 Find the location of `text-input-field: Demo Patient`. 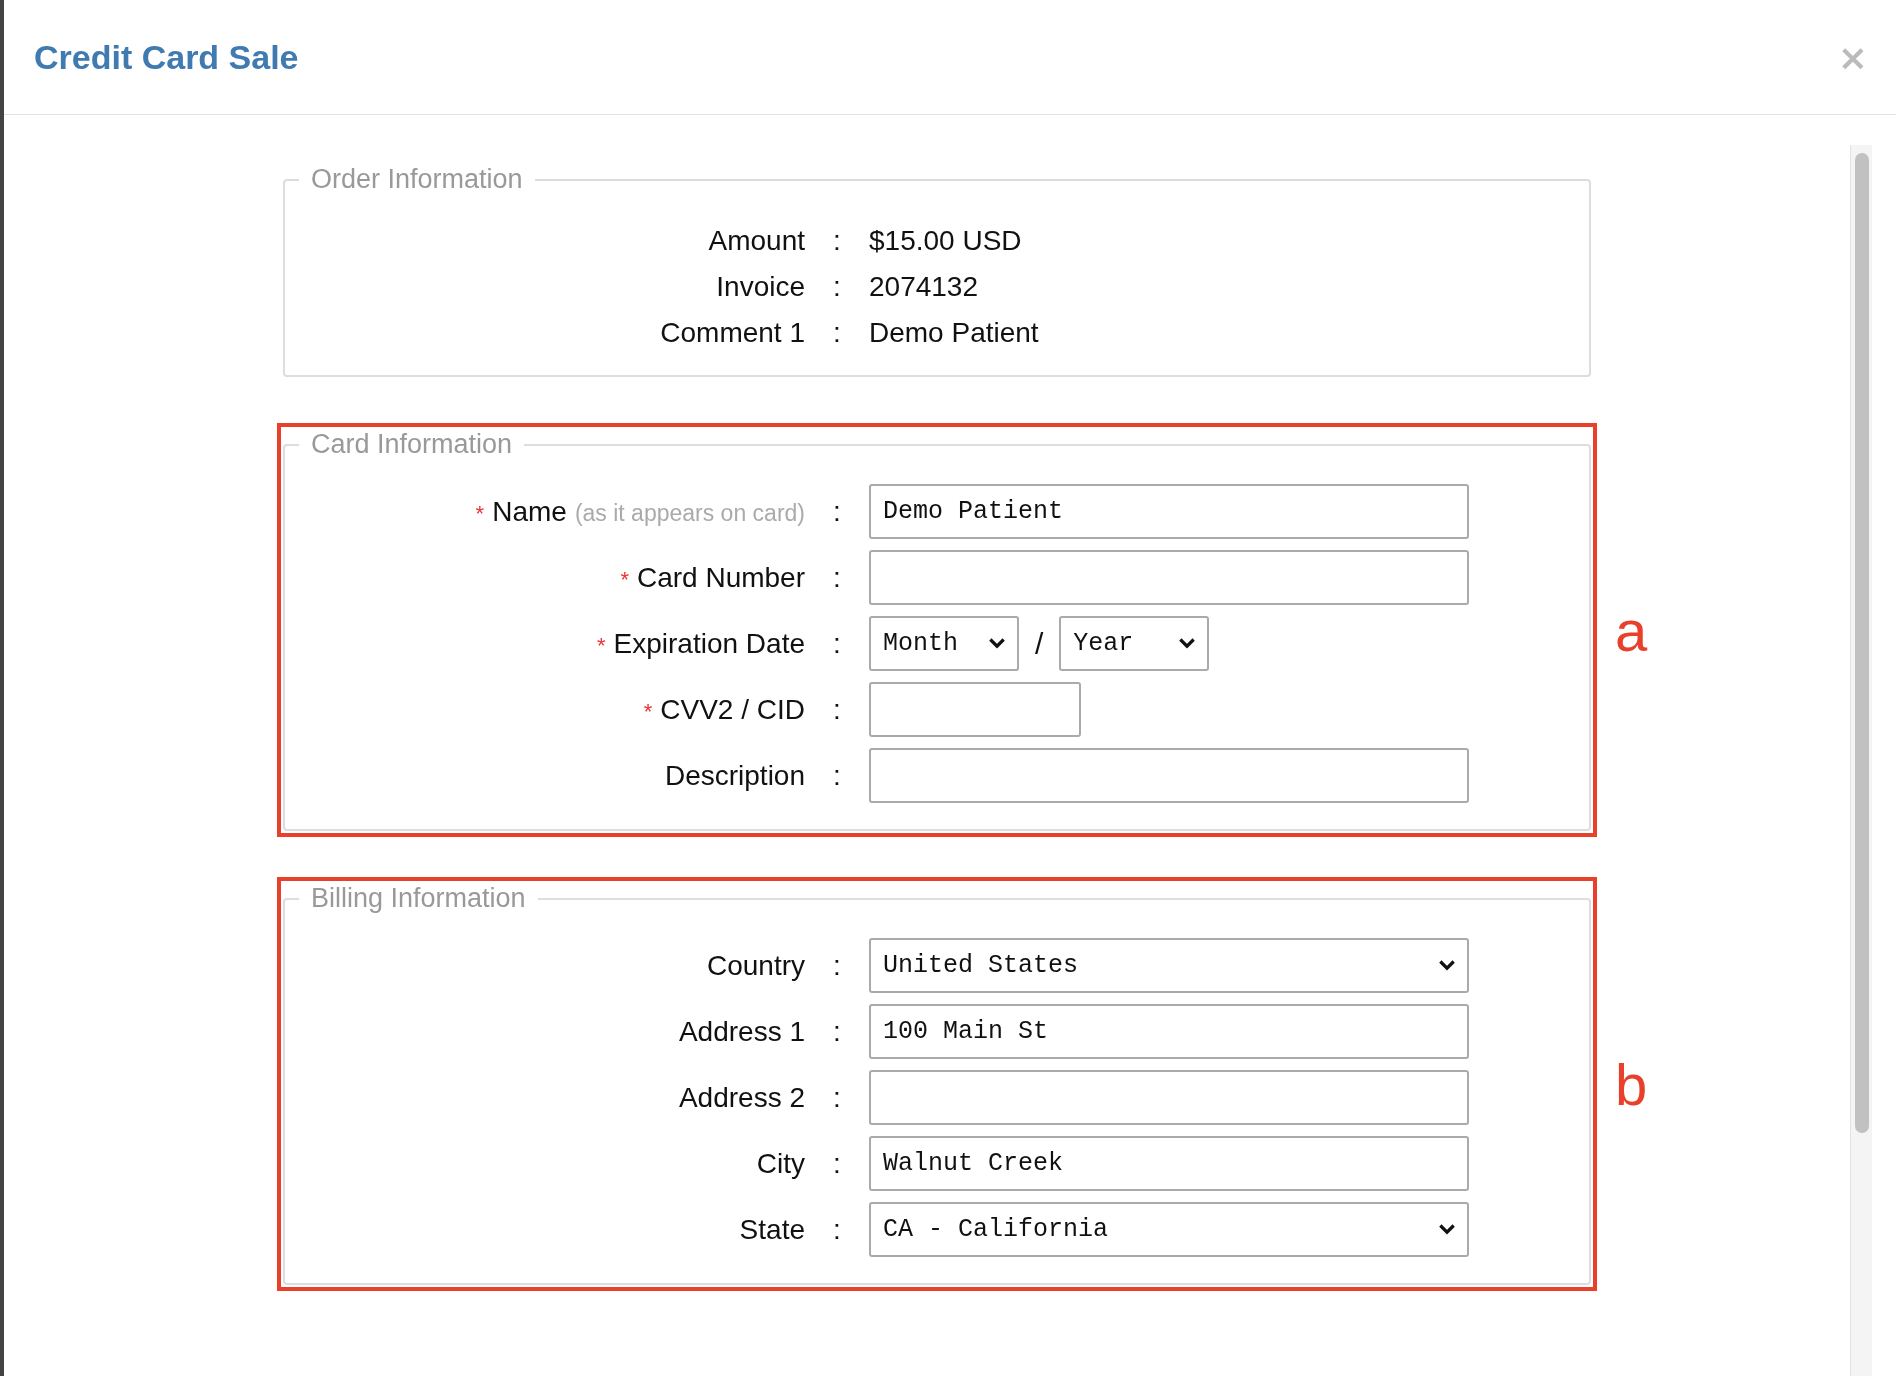

text-input-field: Demo Patient is located at coordinates (1169, 511).